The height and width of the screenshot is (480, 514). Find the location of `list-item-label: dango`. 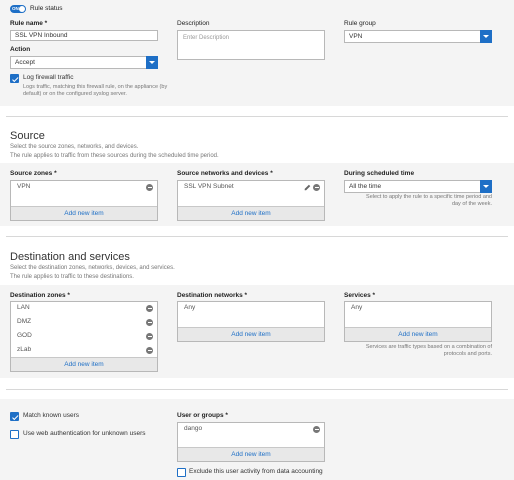

list-item-label: dango is located at coordinates (193, 428).